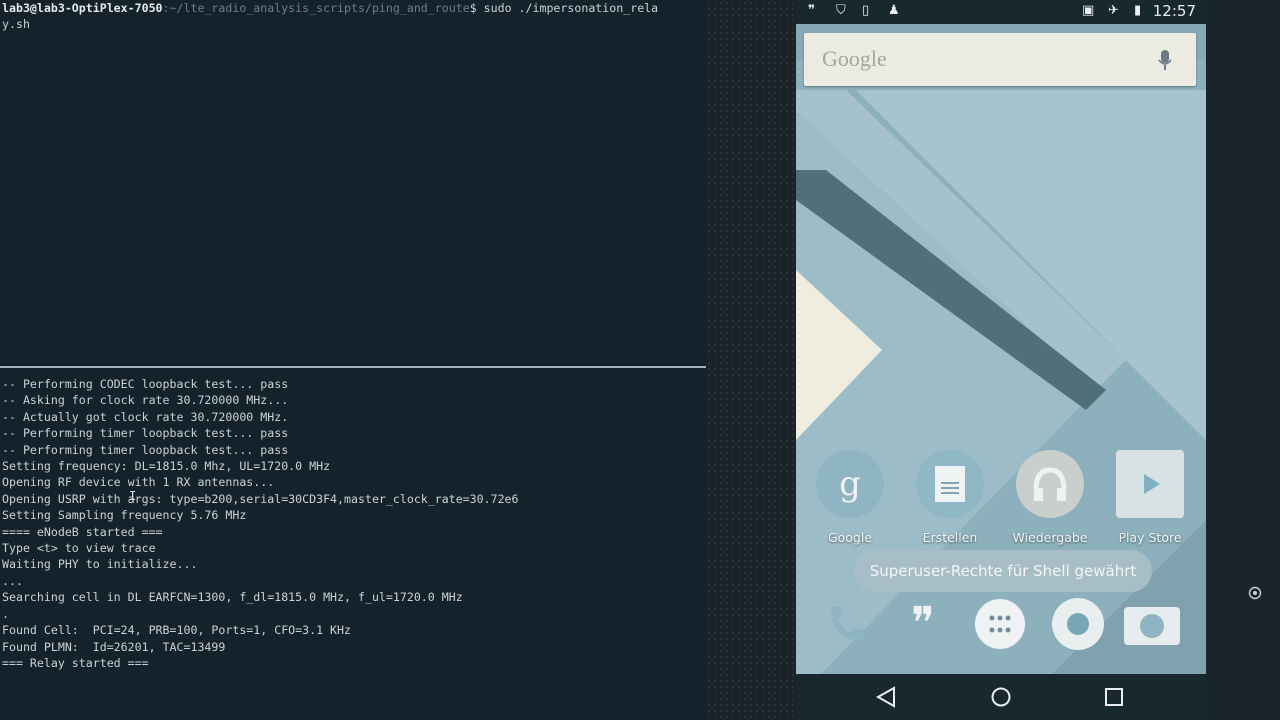 This screenshot has height=720, width=1280. Describe the element at coordinates (124, 515) in the screenshot. I see `output-line: Setting Sampling frequency 5.76 MHz` at that location.